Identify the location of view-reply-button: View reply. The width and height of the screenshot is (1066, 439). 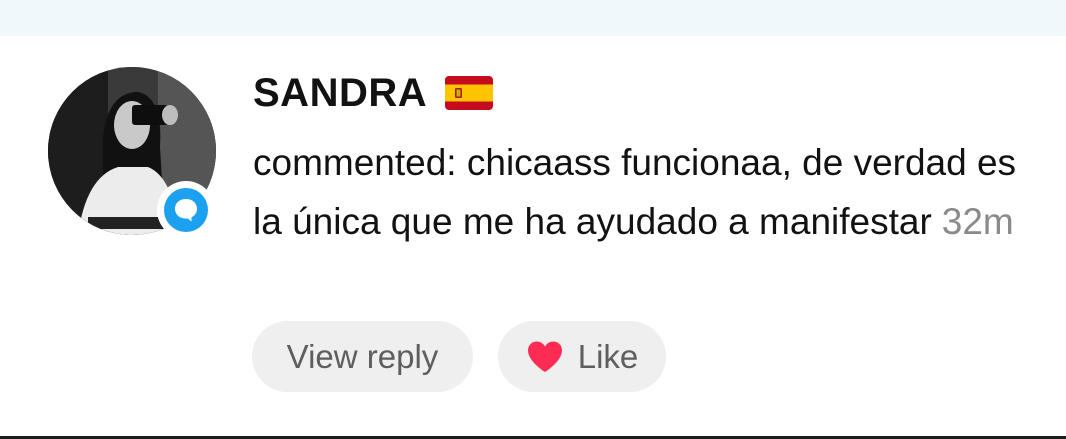
(362, 356).